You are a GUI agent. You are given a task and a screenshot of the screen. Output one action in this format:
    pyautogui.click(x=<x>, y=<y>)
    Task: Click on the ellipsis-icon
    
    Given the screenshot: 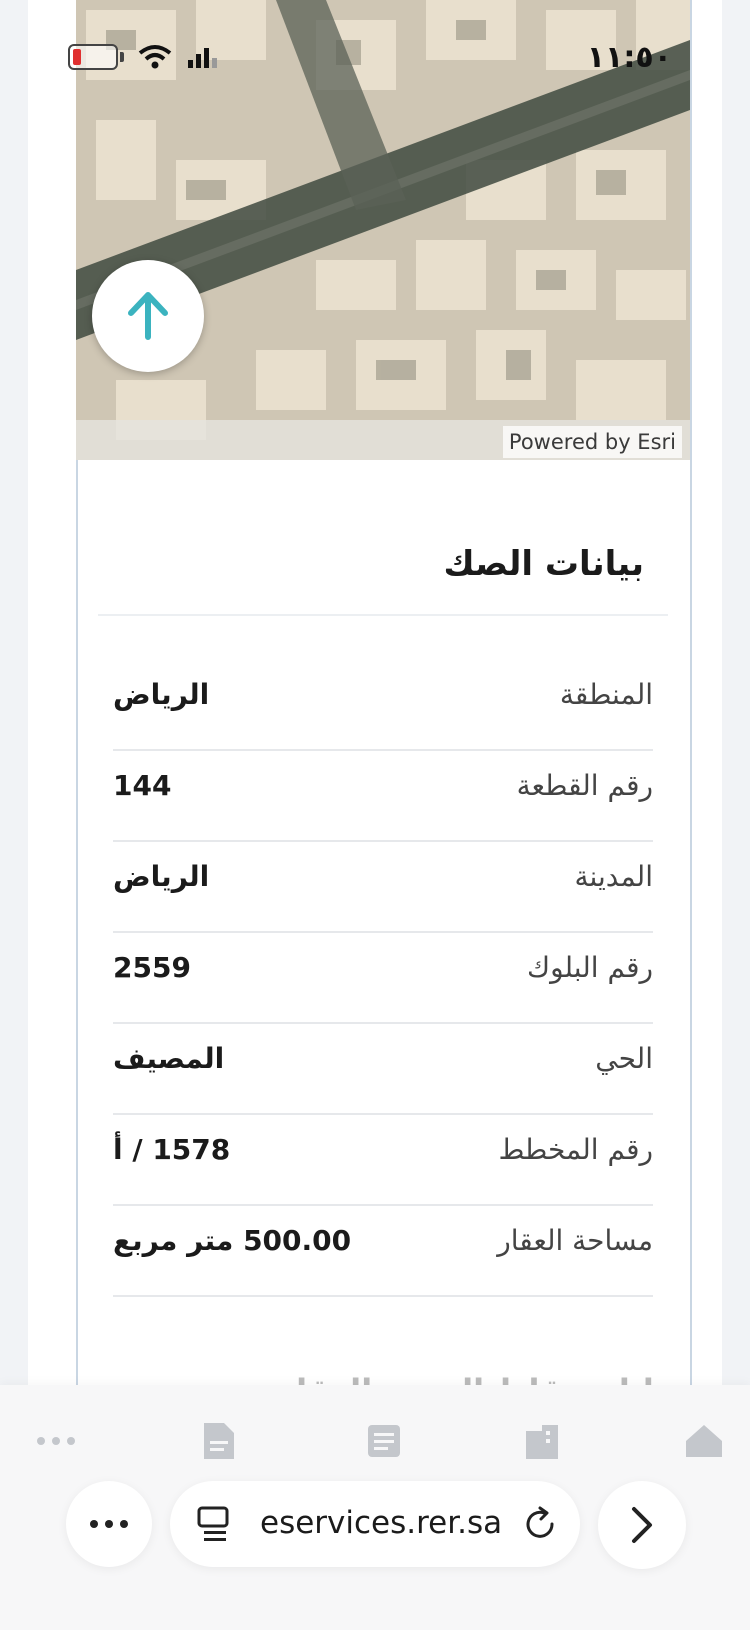 What is the action you would take?
    pyautogui.click(x=109, y=1524)
    